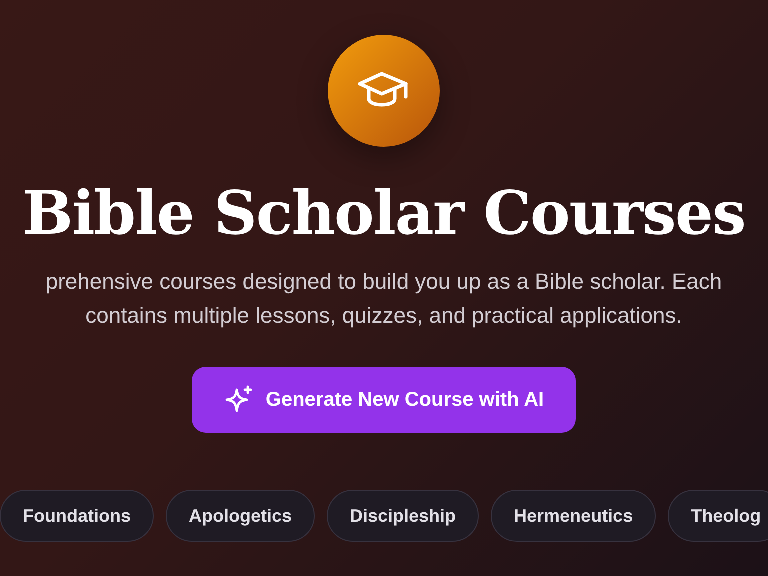  What do you see at coordinates (718, 516) in the screenshot?
I see `category-pill: Theolog` at bounding box center [718, 516].